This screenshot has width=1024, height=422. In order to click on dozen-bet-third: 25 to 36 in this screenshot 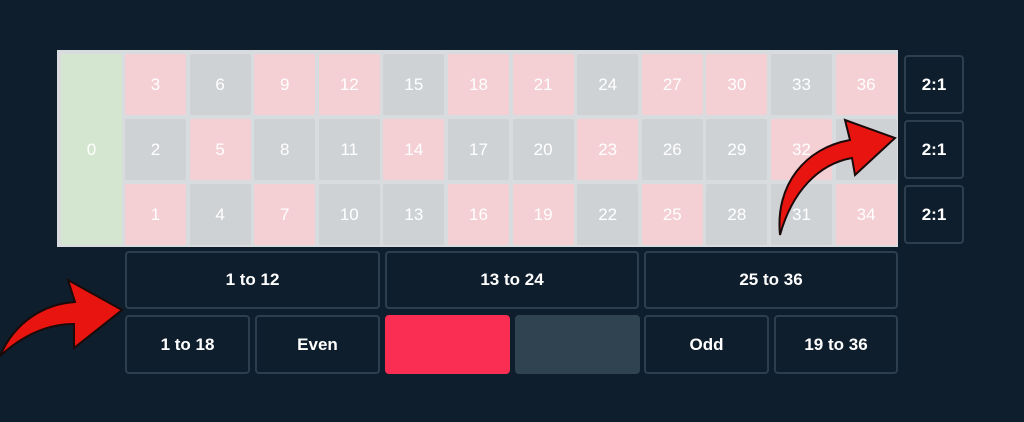, I will do `click(771, 280)`.